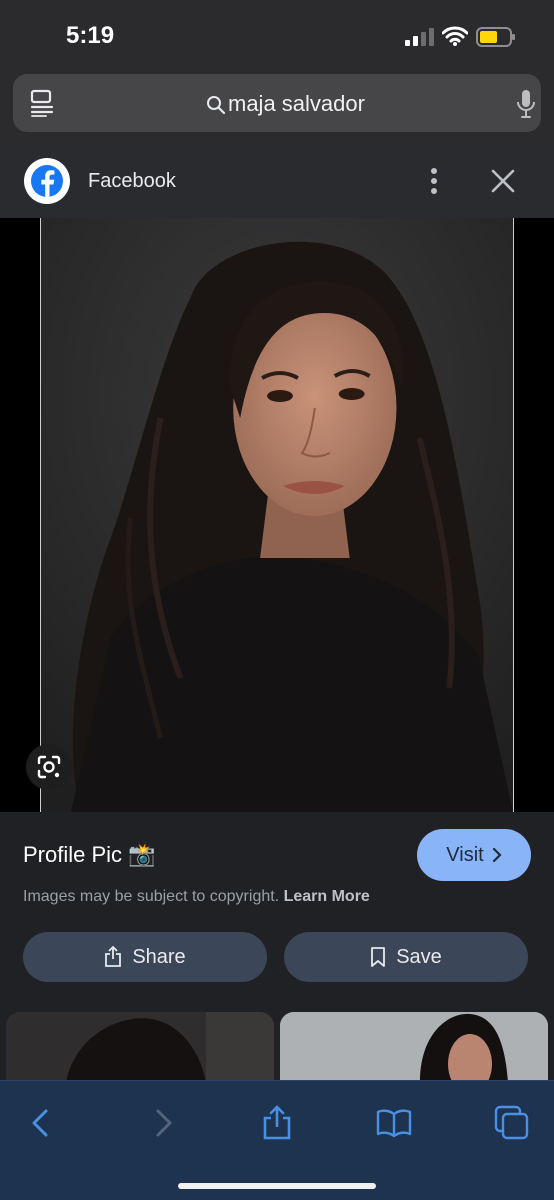 The height and width of the screenshot is (1200, 554). I want to click on tabs-icon, so click(512, 1123).